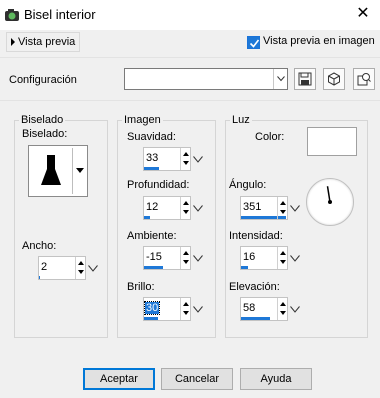  What do you see at coordinates (319, 41) in the screenshot?
I see `preview-on-image-label: Vista previa en imagen` at bounding box center [319, 41].